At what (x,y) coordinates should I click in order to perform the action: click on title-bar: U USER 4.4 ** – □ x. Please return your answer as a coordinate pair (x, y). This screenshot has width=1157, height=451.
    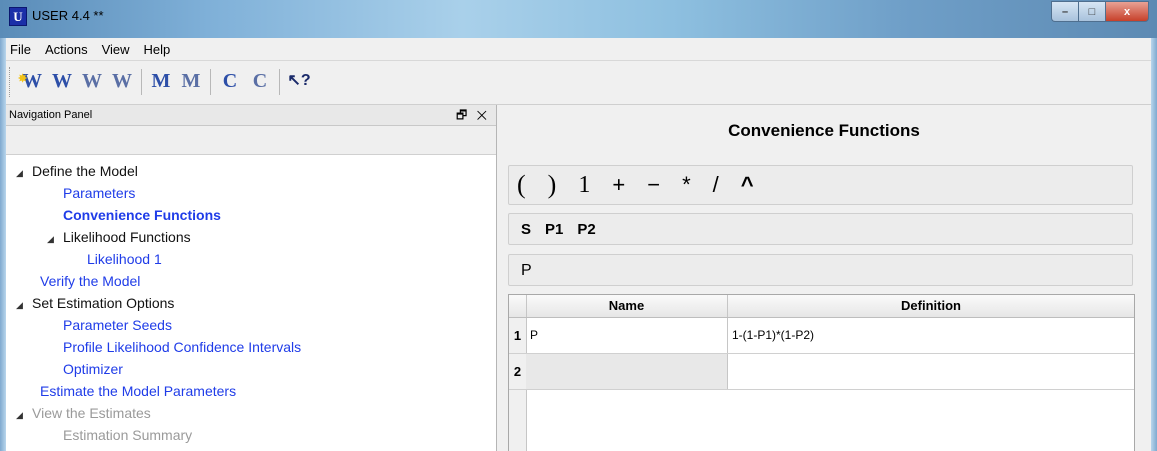
    Looking at the image, I should click on (578, 19).